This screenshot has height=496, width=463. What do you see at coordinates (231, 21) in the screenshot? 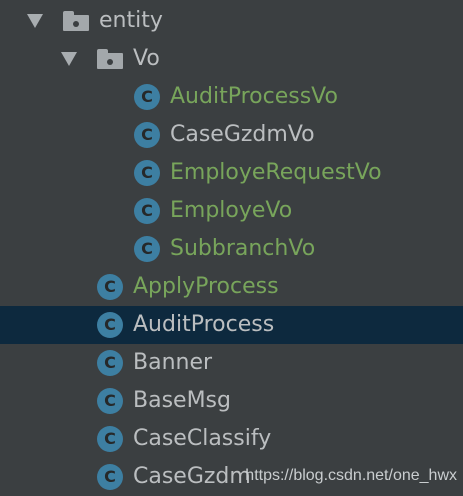
I see `tree-folder-entity: entity` at bounding box center [231, 21].